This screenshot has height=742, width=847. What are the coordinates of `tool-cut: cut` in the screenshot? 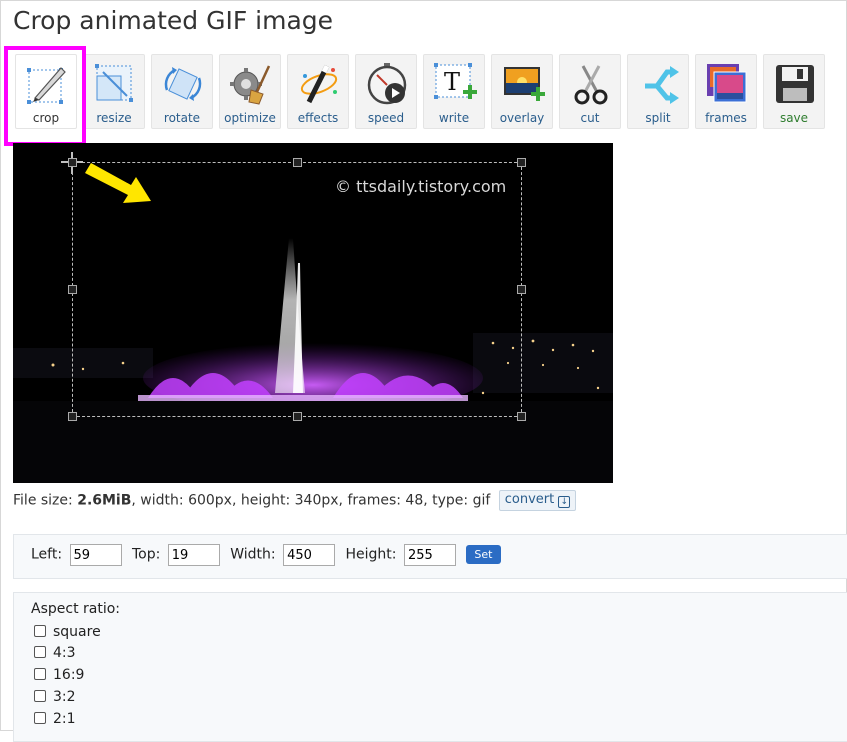 It's located at (590, 91).